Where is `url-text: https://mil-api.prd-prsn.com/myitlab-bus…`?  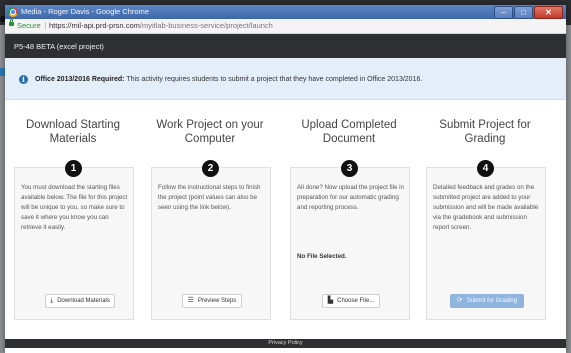 url-text: https://mil-api.prd-prsn.com/myitlab-bus… is located at coordinates (161, 25).